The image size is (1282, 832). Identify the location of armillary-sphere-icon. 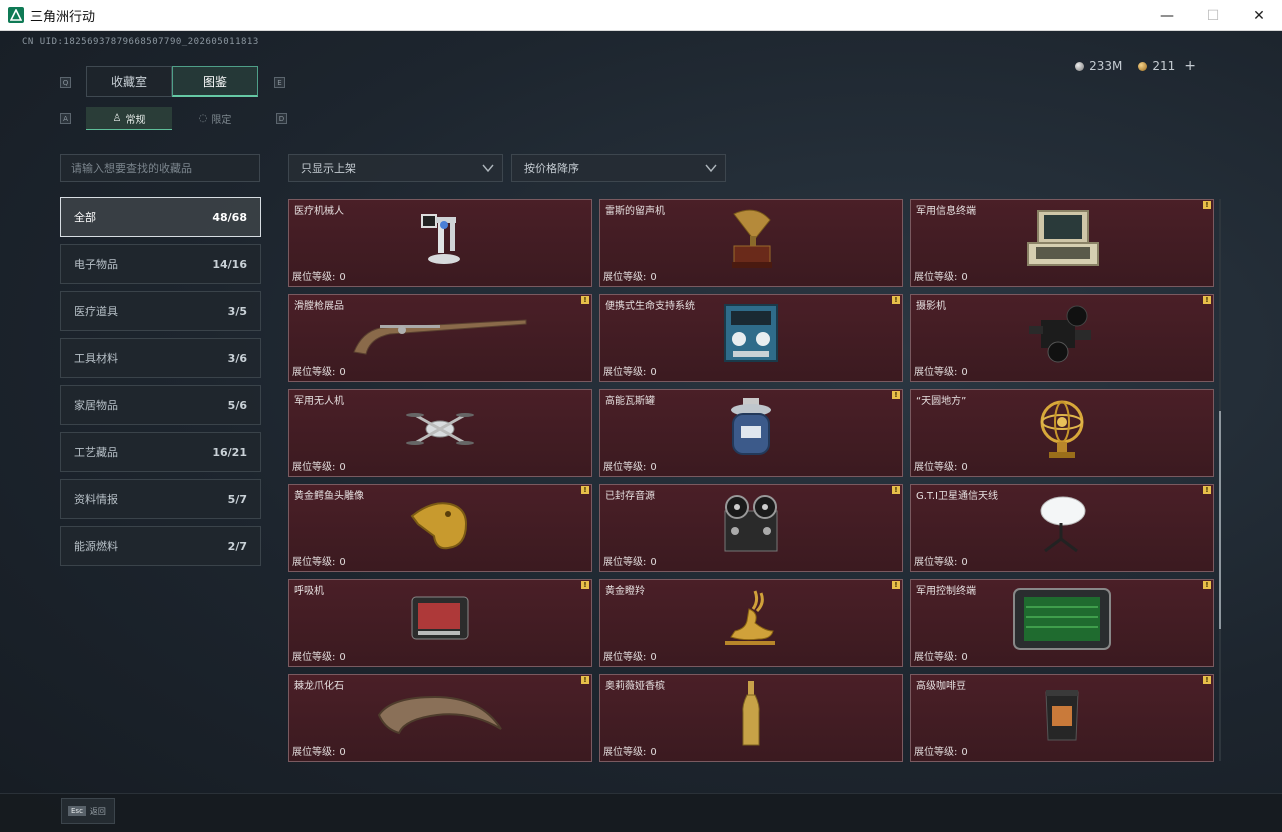
(1062, 431).